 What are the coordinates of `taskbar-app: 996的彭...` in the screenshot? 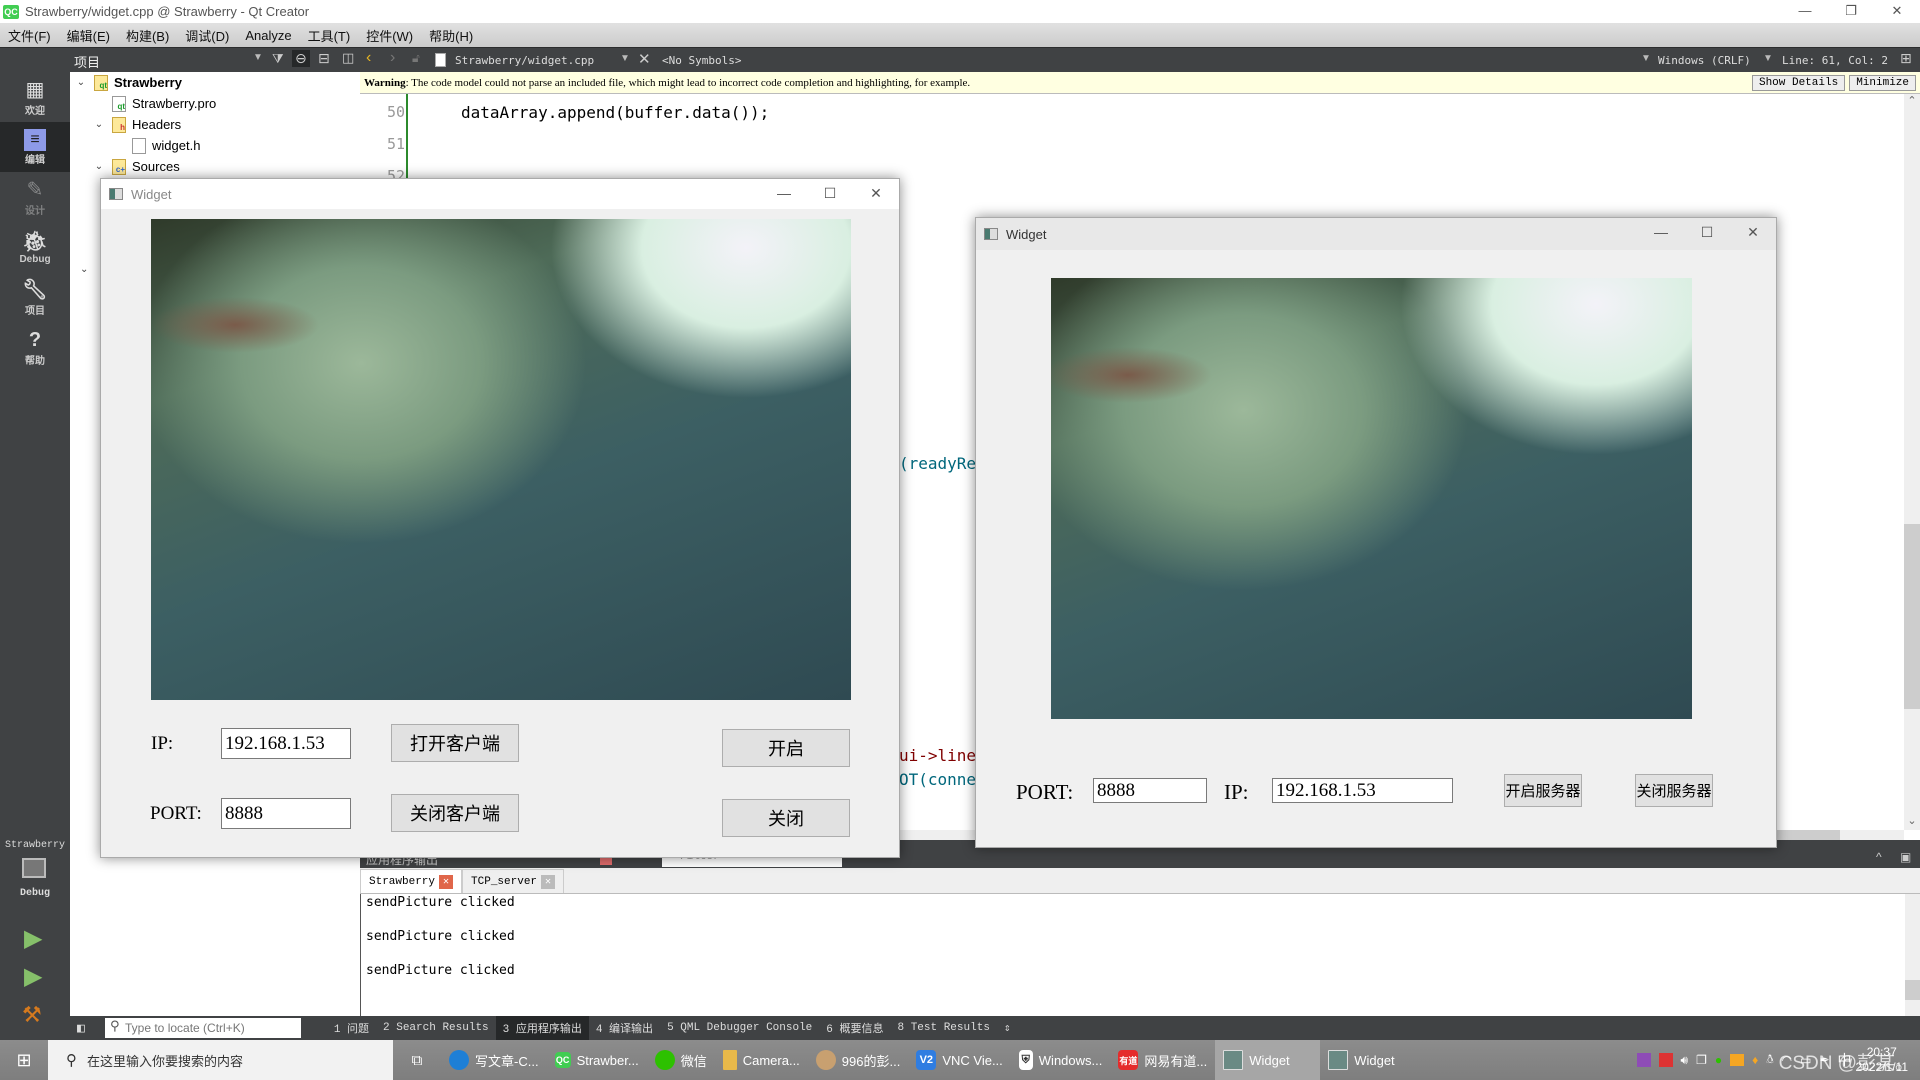 It's located at (858, 1060).